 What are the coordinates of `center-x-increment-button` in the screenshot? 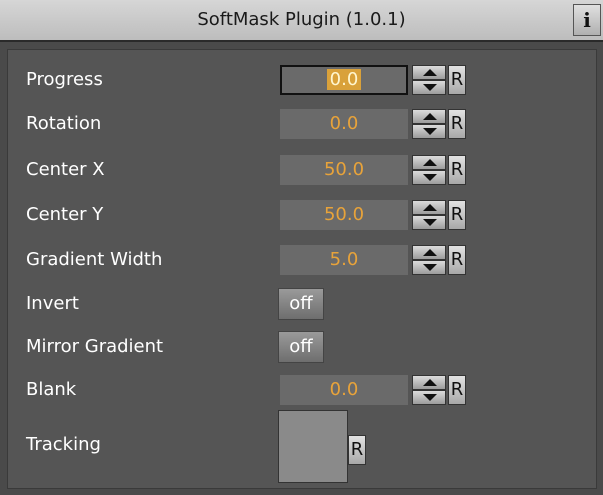 It's located at (429, 162).